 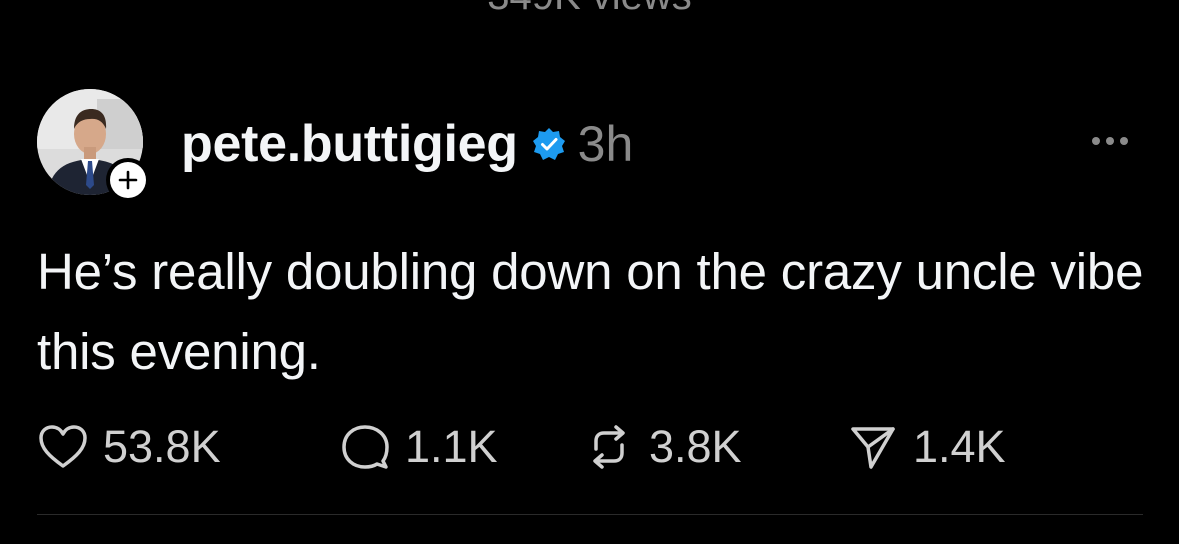 I want to click on username-link: pete.buttigieg, so click(x=349, y=144).